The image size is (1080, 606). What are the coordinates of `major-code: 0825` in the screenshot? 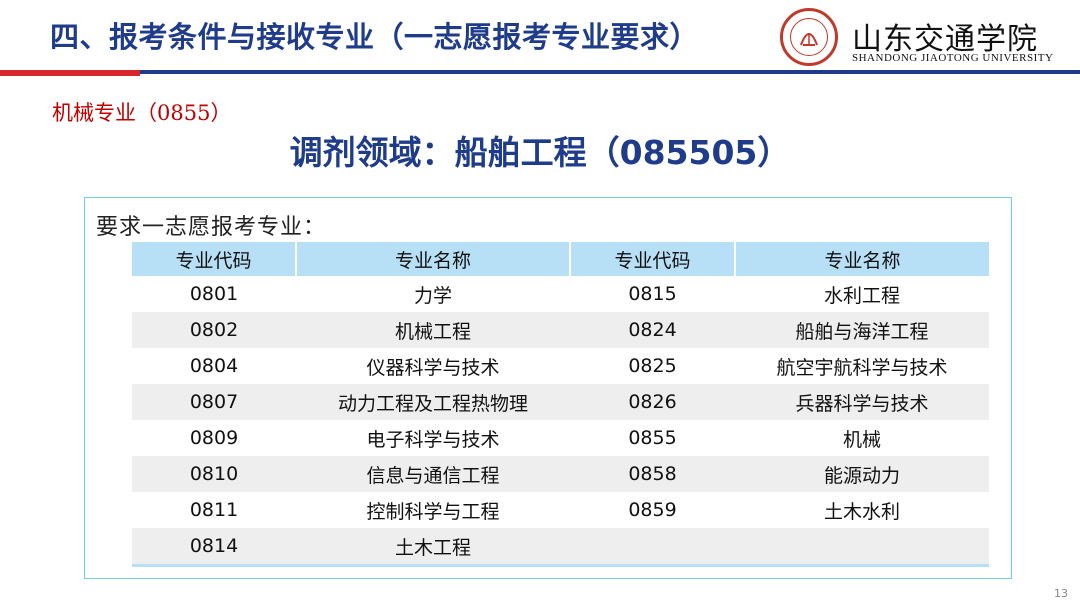 It's located at (652, 366).